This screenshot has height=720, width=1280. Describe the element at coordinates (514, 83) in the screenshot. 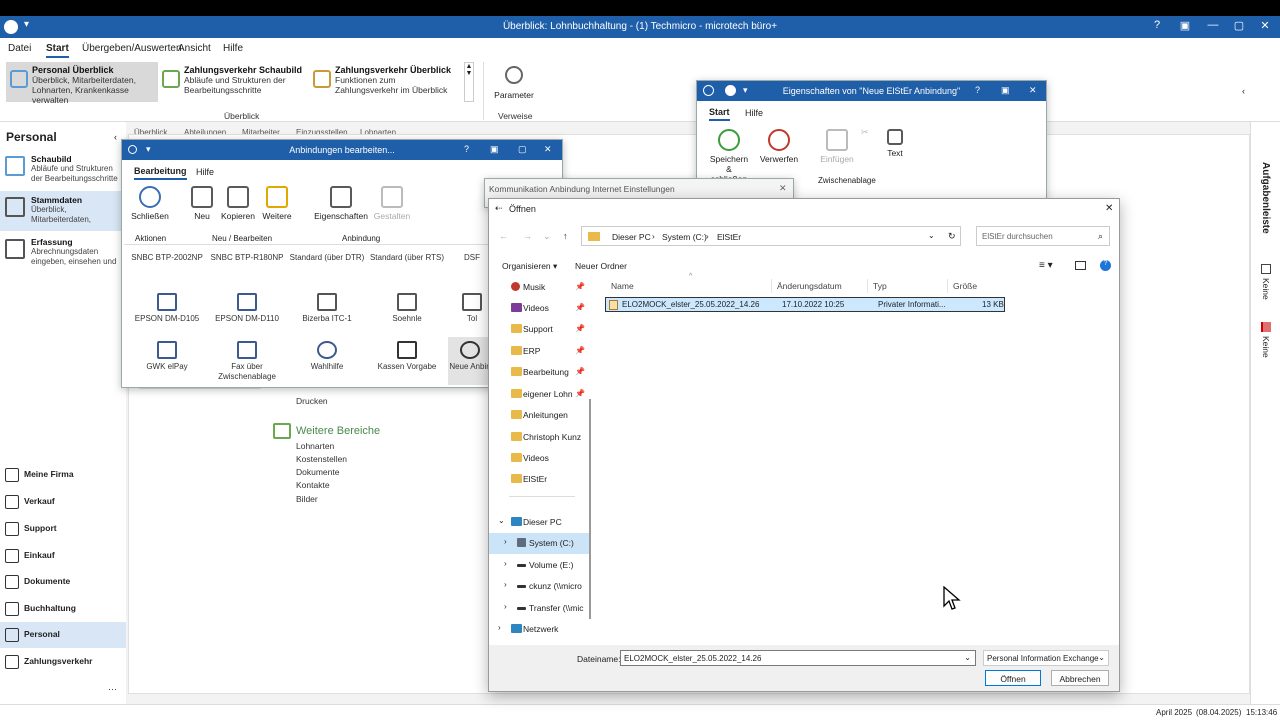

I see `parameter-button: Parameter` at that location.